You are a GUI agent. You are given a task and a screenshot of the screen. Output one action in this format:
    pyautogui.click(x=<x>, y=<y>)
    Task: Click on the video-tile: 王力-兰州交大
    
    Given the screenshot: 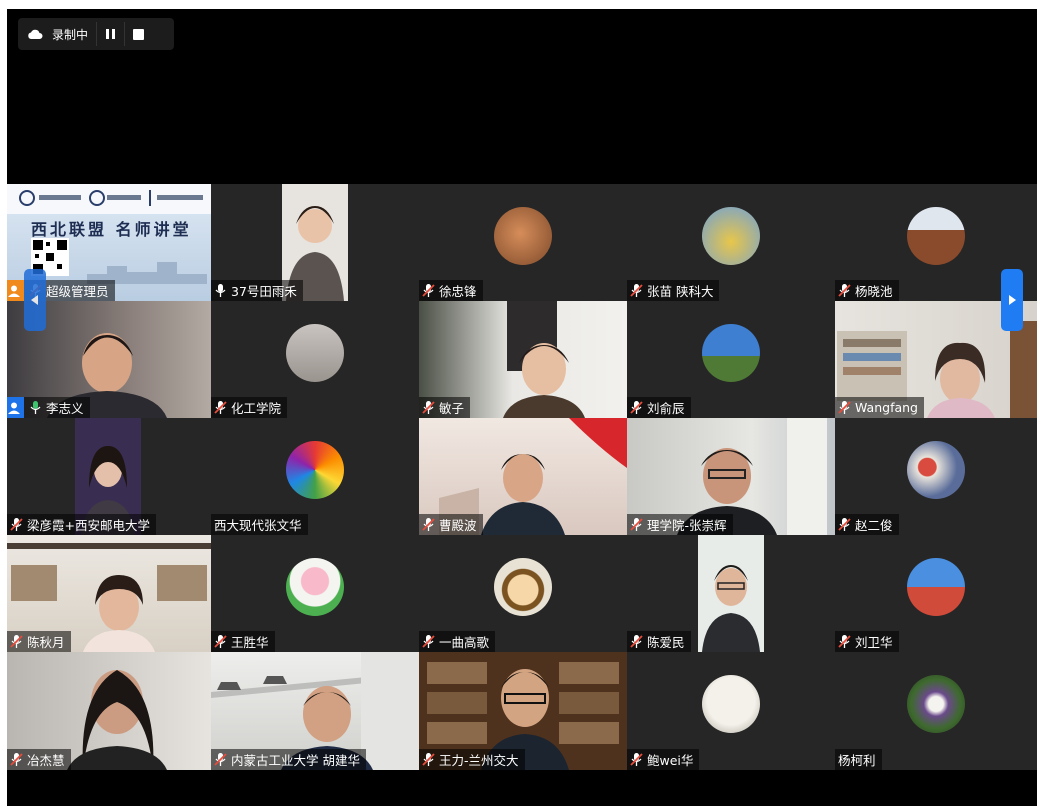 What is the action you would take?
    pyautogui.click(x=523, y=711)
    